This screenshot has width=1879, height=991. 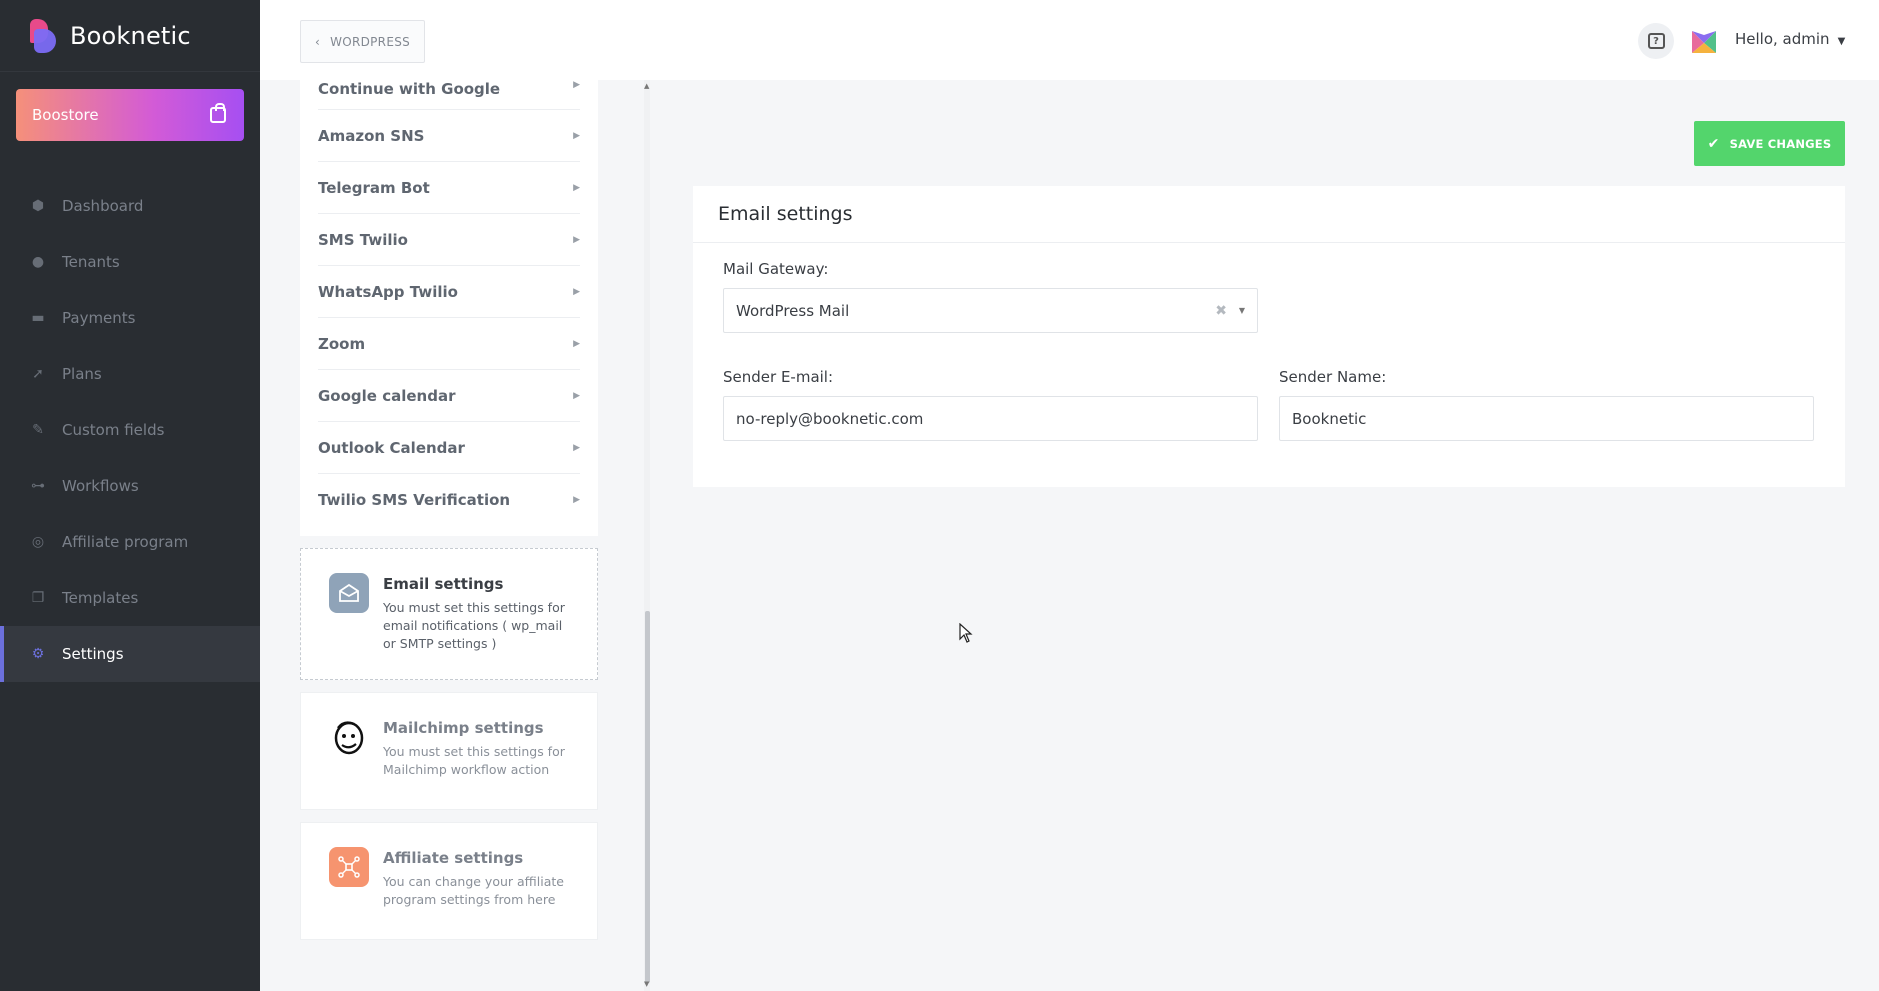 I want to click on question-icon: ?, so click(x=1656, y=41).